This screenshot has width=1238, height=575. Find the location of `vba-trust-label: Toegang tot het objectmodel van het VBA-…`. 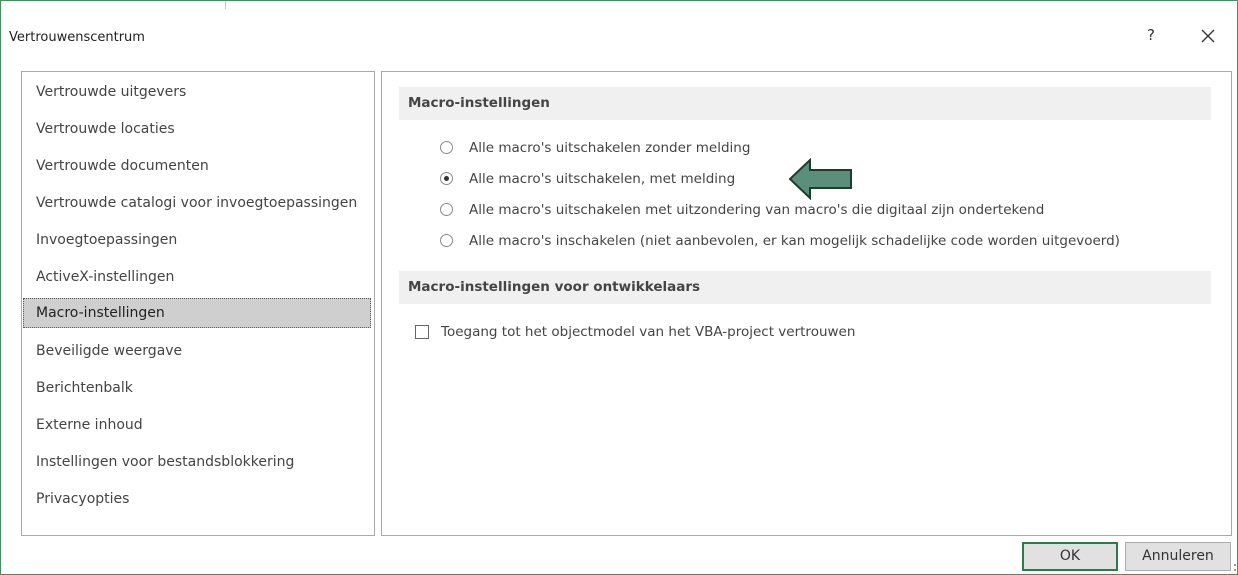

vba-trust-label: Toegang tot het objectmodel van het VBA-… is located at coordinates (648, 332).